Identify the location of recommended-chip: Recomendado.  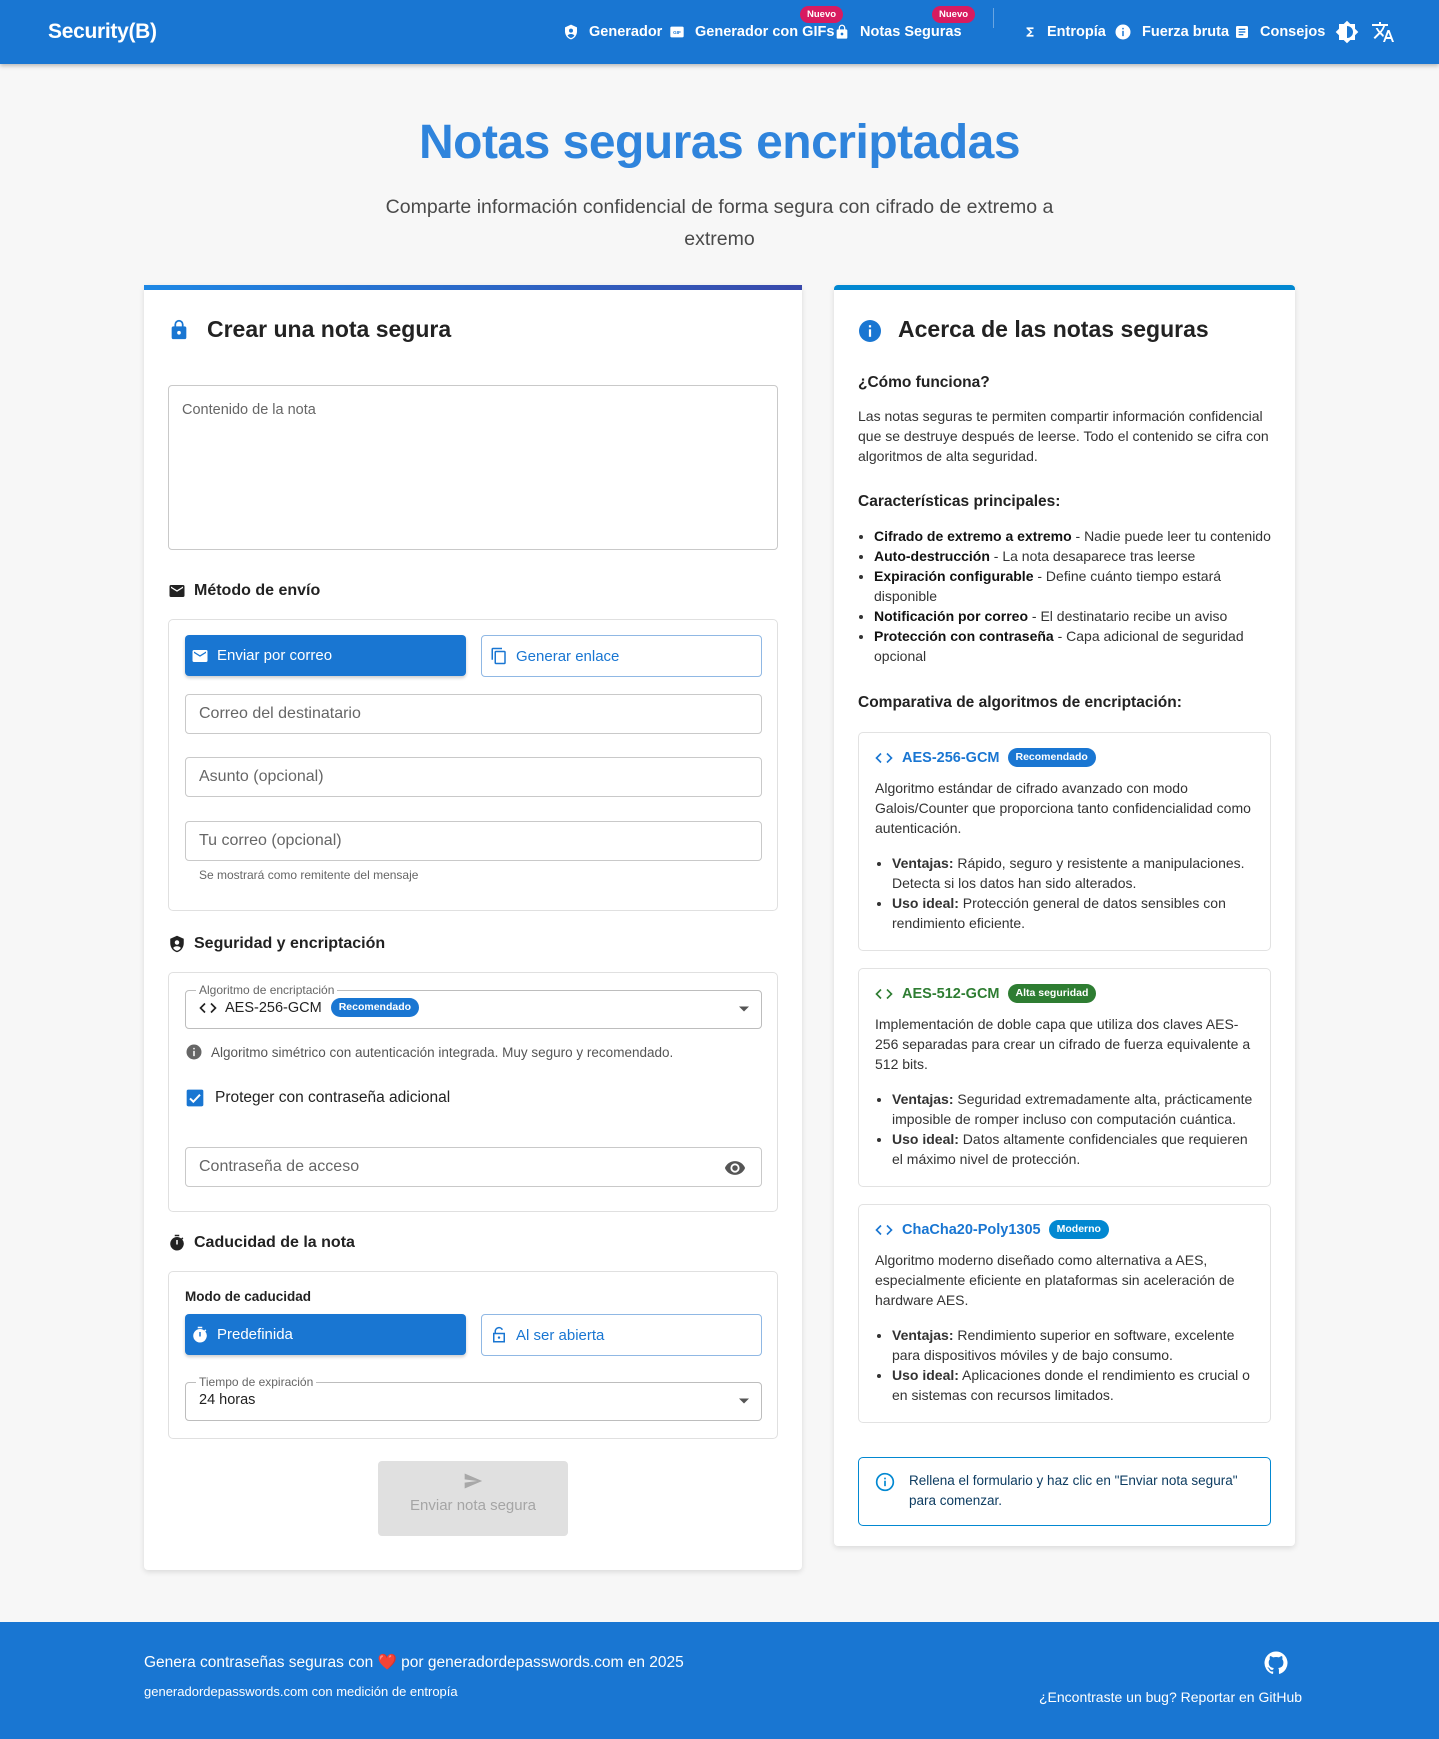
(375, 1007).